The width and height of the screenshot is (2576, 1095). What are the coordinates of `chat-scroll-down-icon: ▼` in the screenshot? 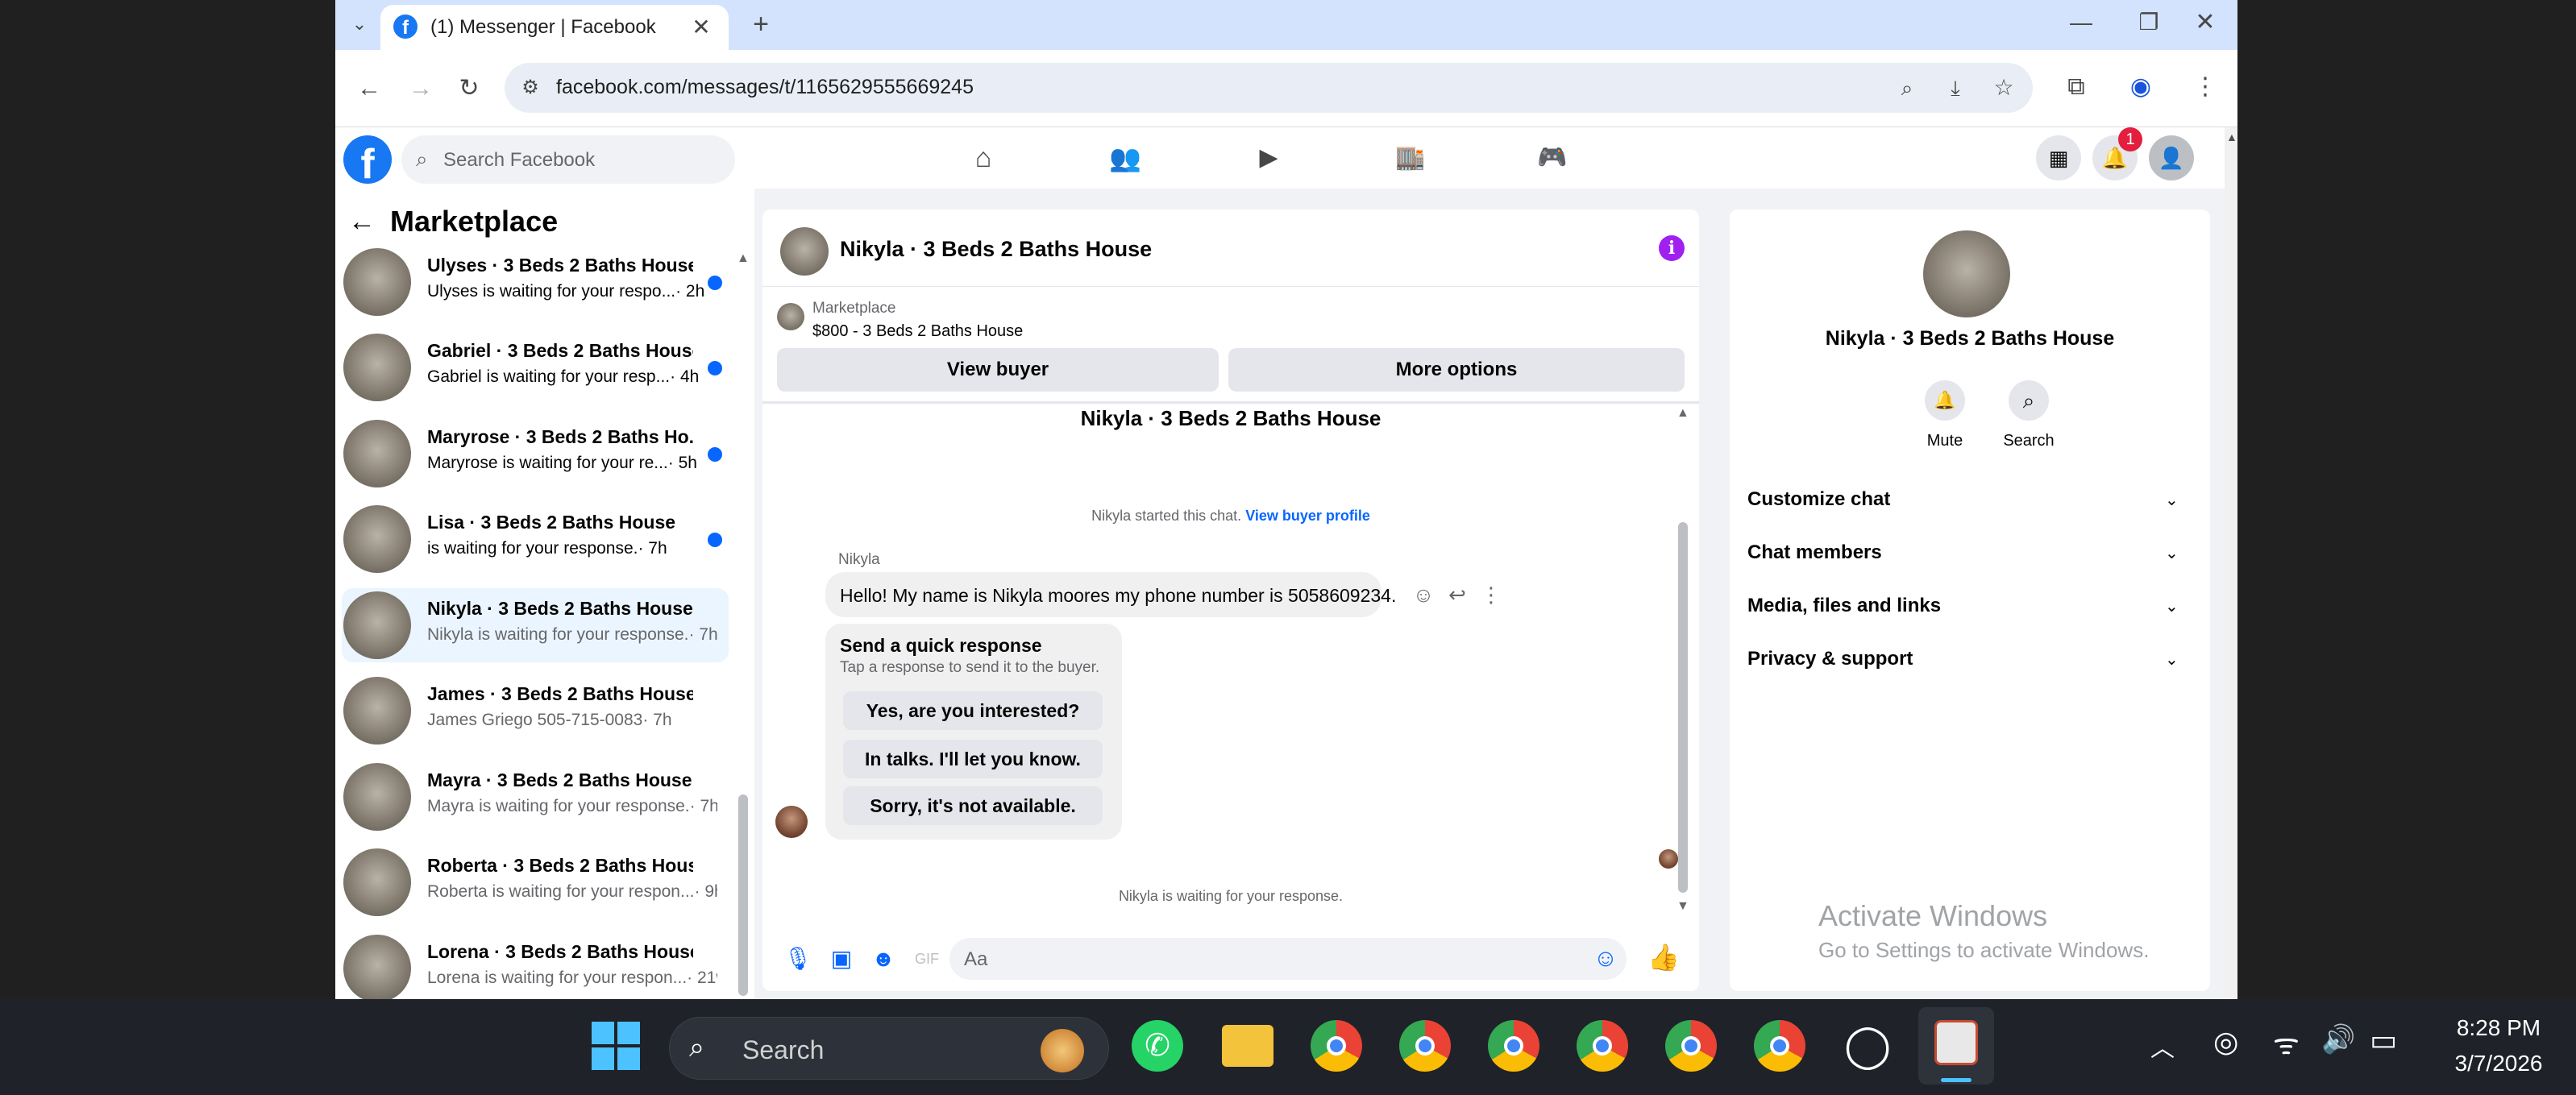 It's located at (1682, 906).